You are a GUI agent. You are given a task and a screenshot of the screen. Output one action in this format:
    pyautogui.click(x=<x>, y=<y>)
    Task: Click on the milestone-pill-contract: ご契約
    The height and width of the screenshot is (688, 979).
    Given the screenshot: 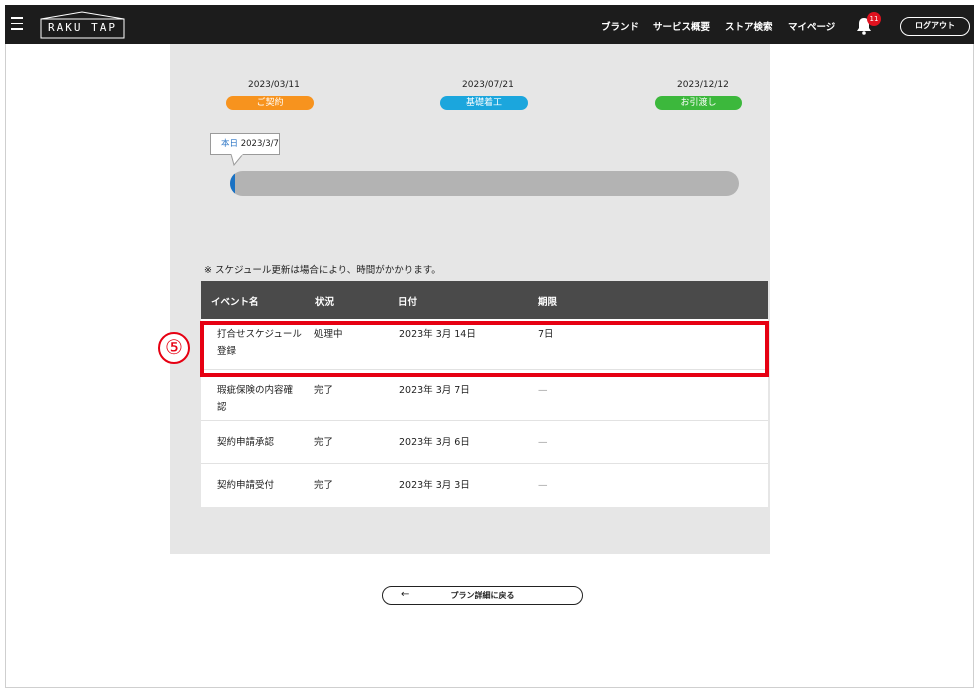 What is the action you would take?
    pyautogui.click(x=270, y=103)
    